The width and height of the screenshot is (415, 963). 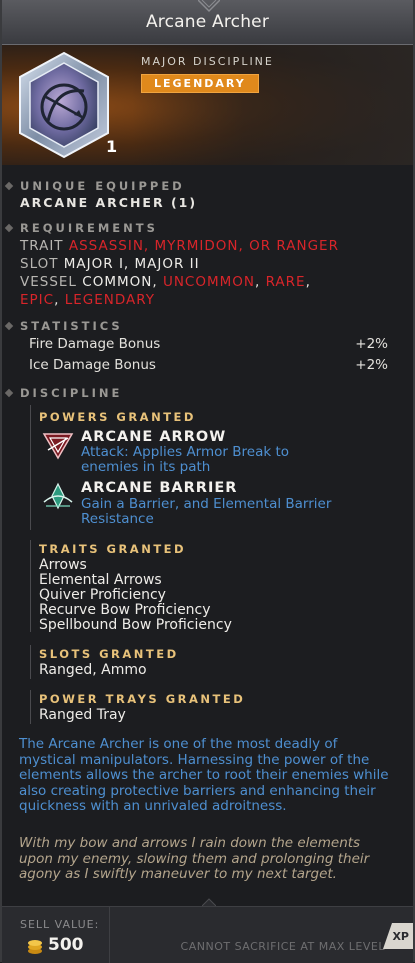 What do you see at coordinates (87, 300) in the screenshot?
I see `requirement-vessel-cont: EPIC, LEGENDARY` at bounding box center [87, 300].